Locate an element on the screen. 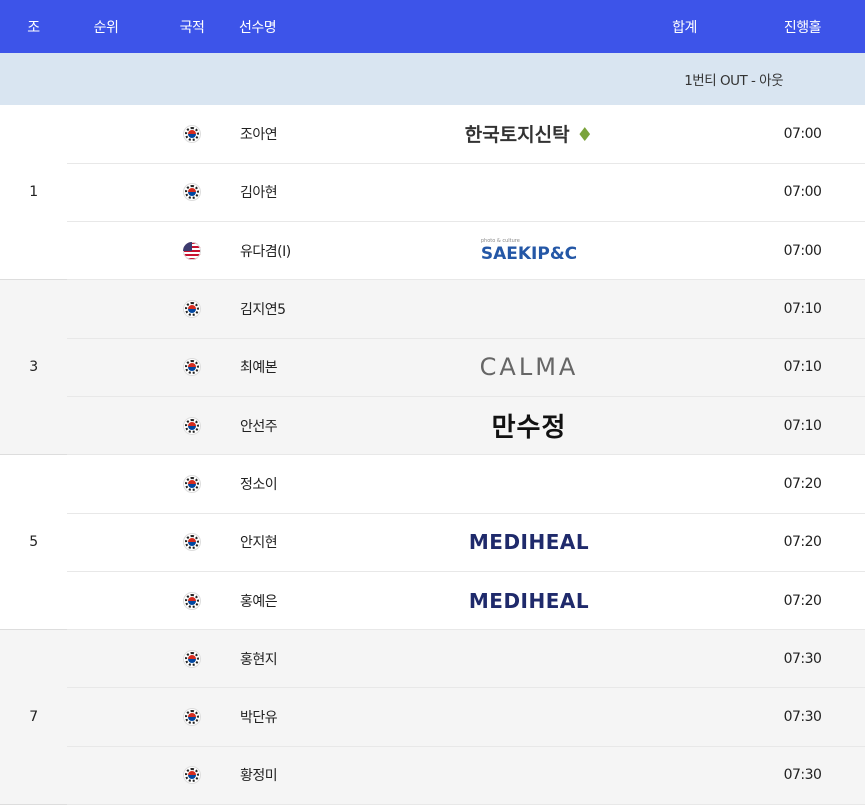 Image resolution: width=865 pixels, height=805 pixels. player-row: 홍예은 MEDIHEAL 07:20 is located at coordinates (432, 601).